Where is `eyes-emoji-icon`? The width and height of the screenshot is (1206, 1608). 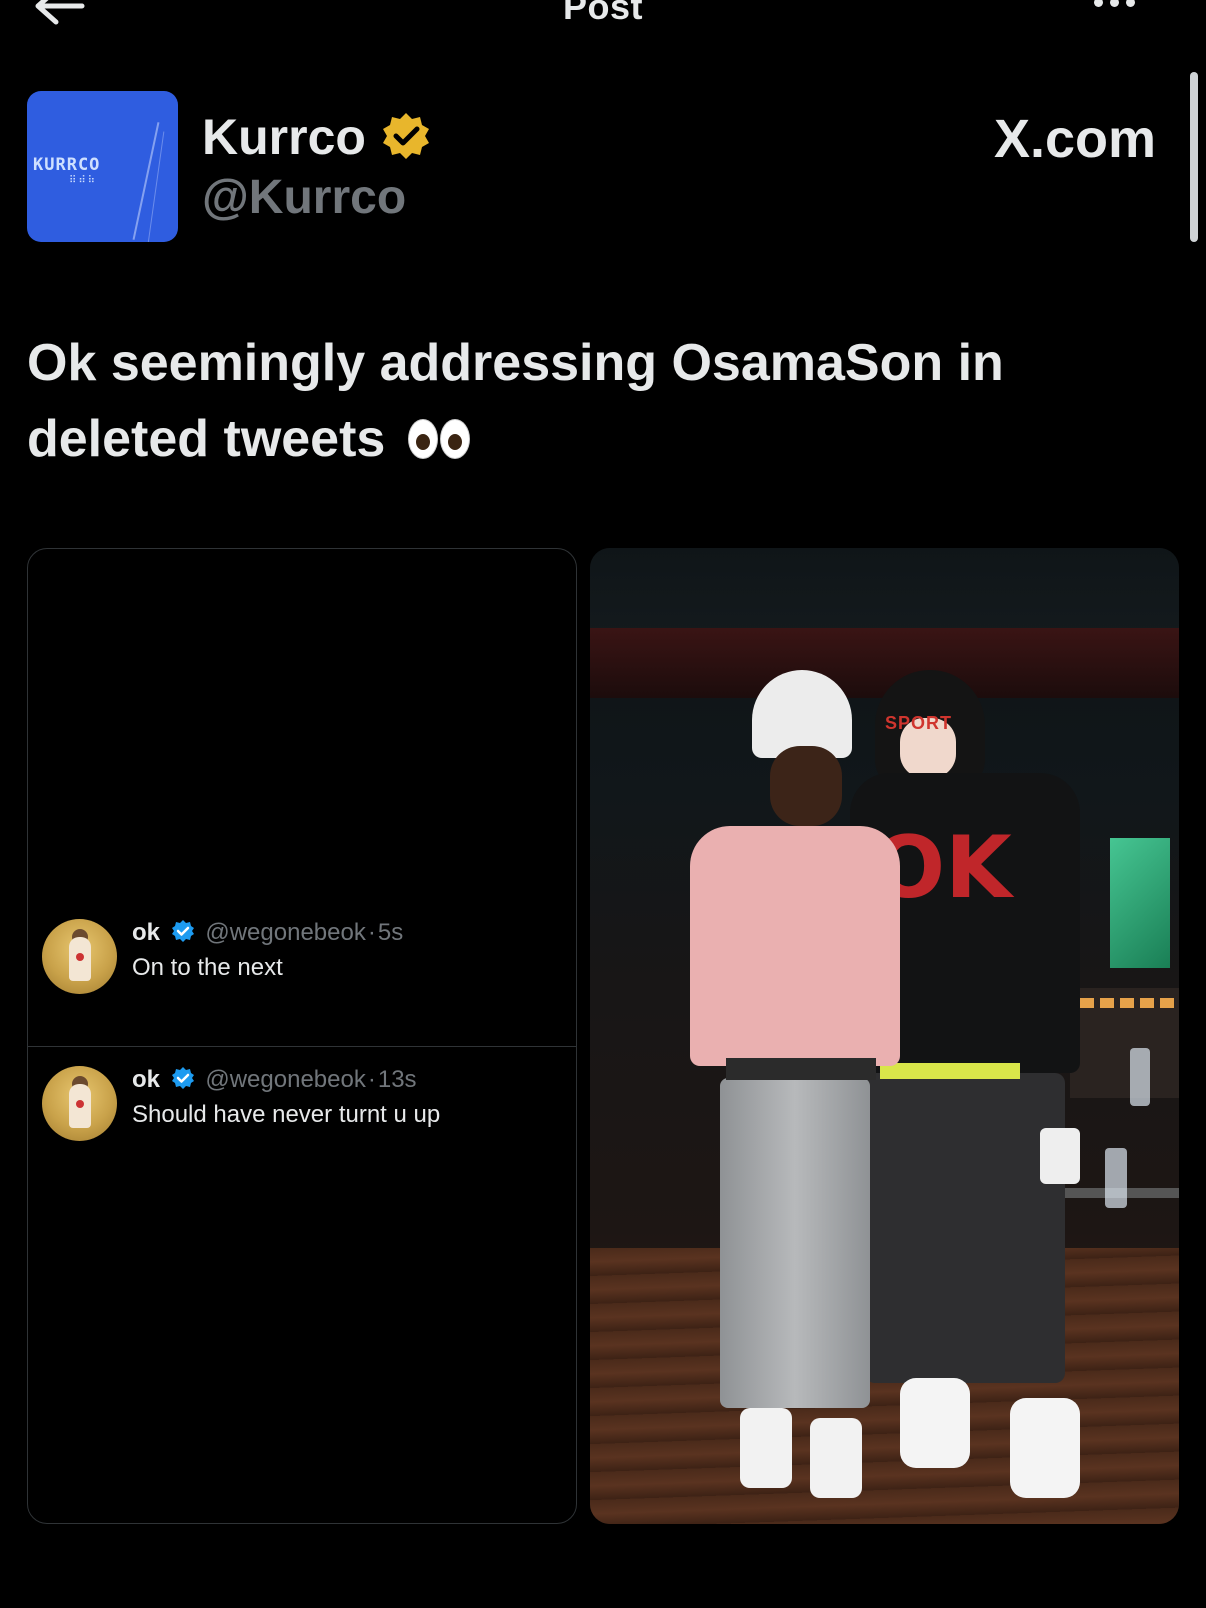
eyes-emoji-icon is located at coordinates (439, 442).